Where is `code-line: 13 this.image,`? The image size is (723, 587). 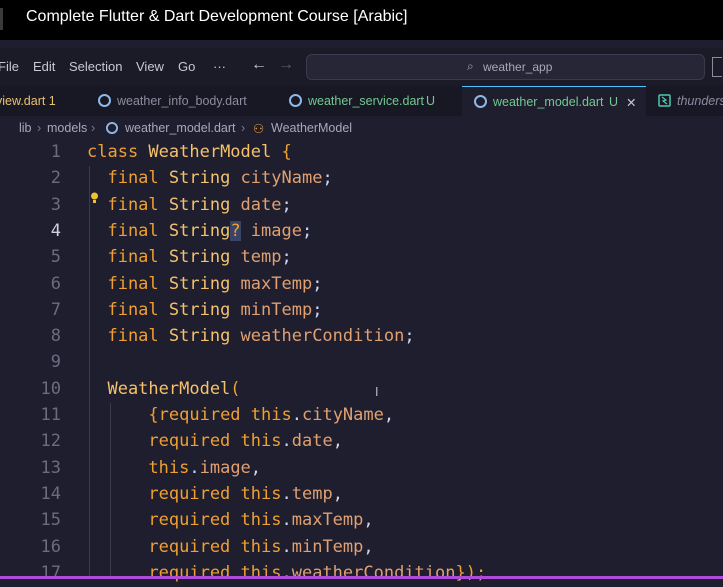 code-line: 13 this.image, is located at coordinates (361, 469).